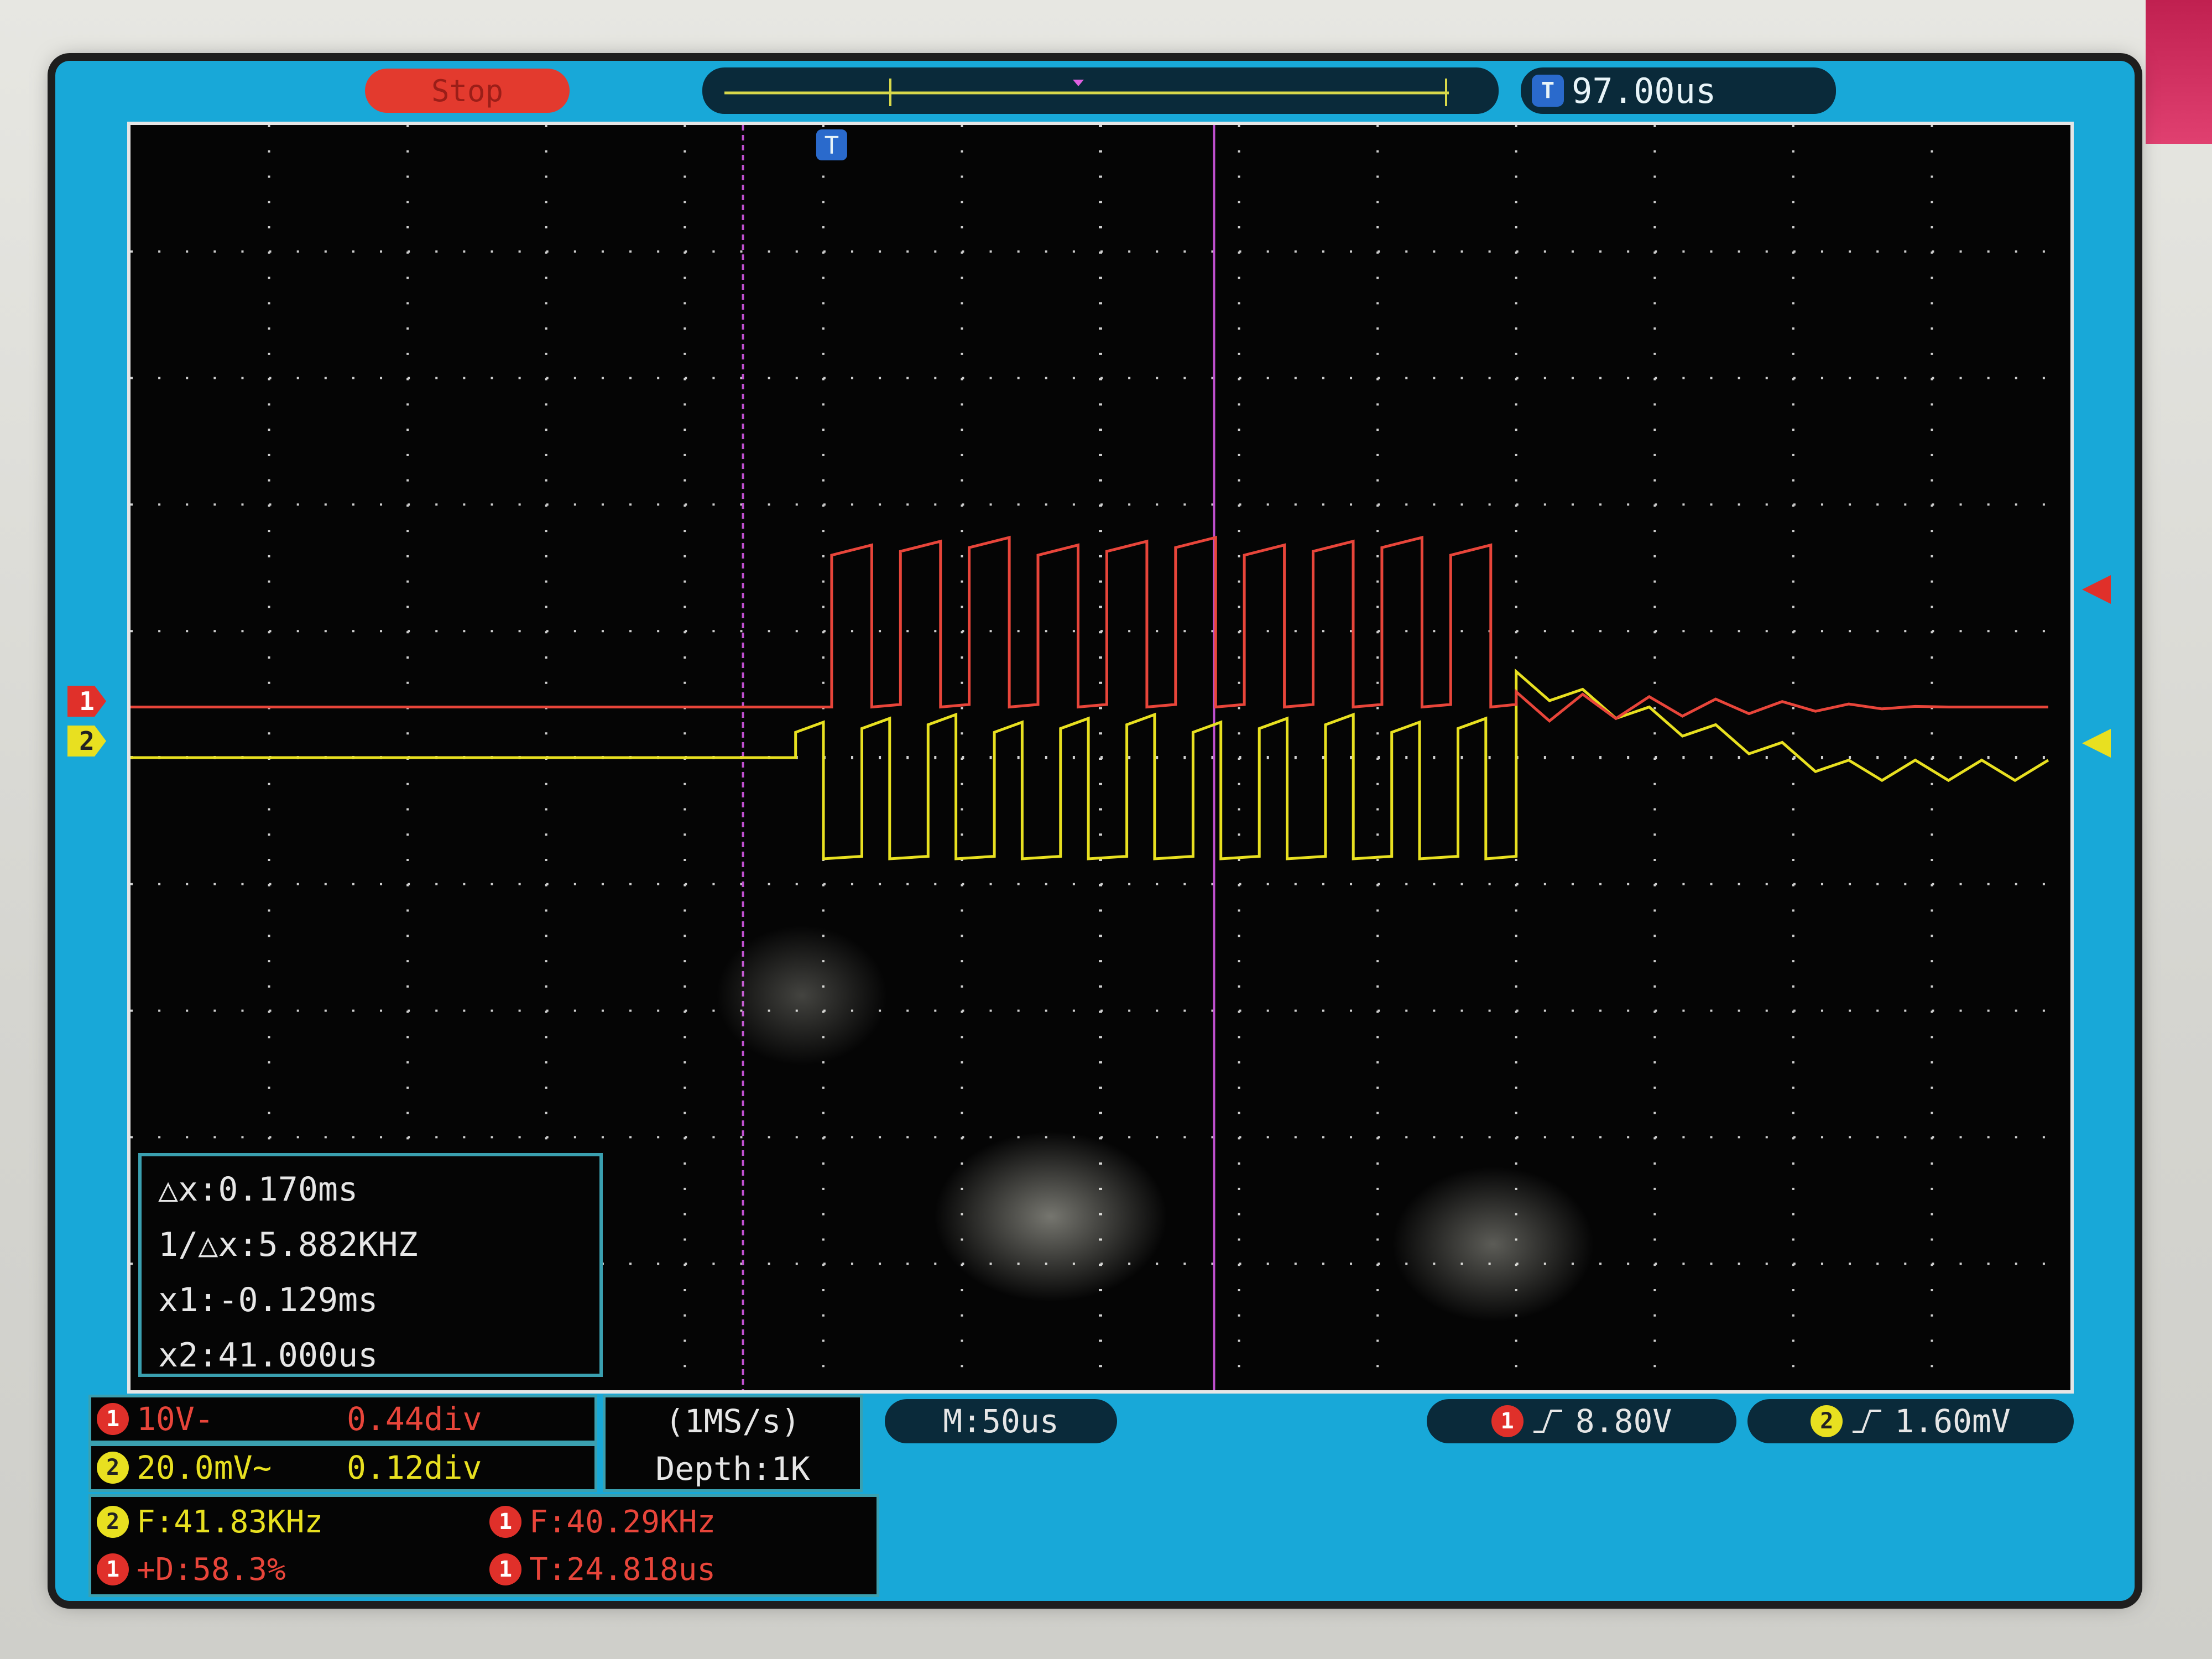  I want to click on cursor-delta-x: △x:0.170ms, so click(258, 1189).